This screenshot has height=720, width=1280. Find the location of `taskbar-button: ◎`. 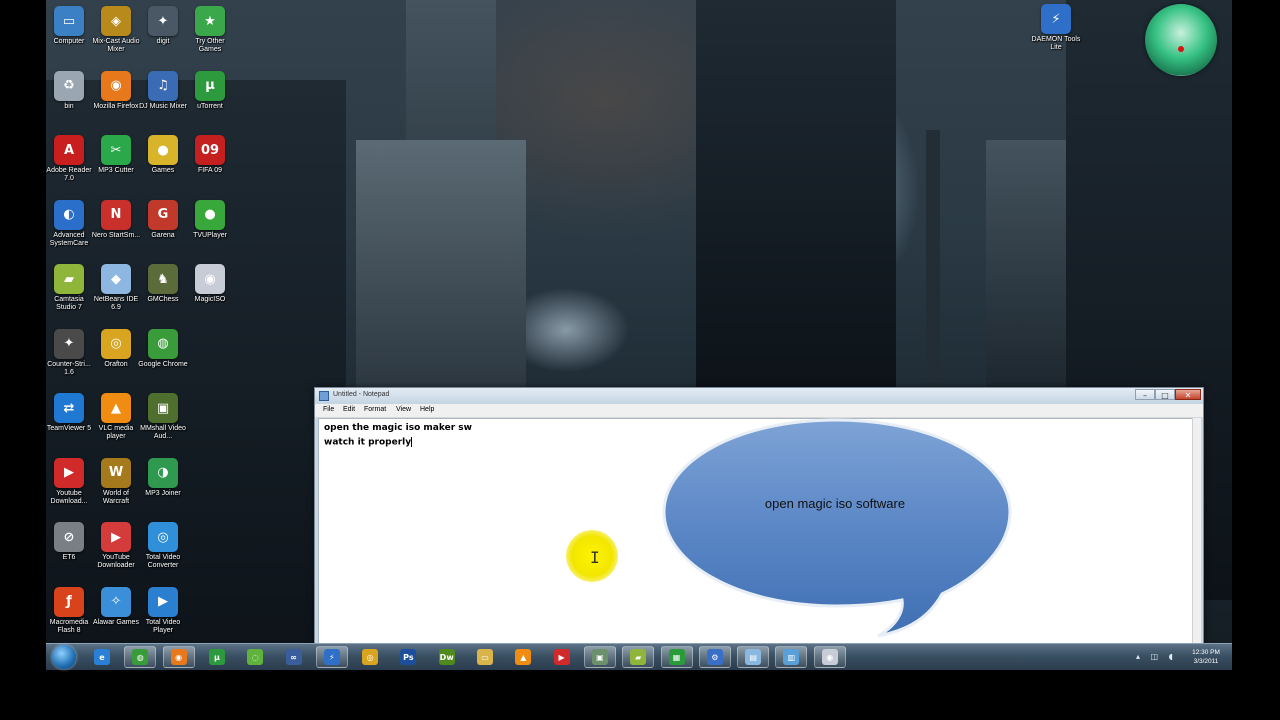

taskbar-button: ◎ is located at coordinates (370, 657).